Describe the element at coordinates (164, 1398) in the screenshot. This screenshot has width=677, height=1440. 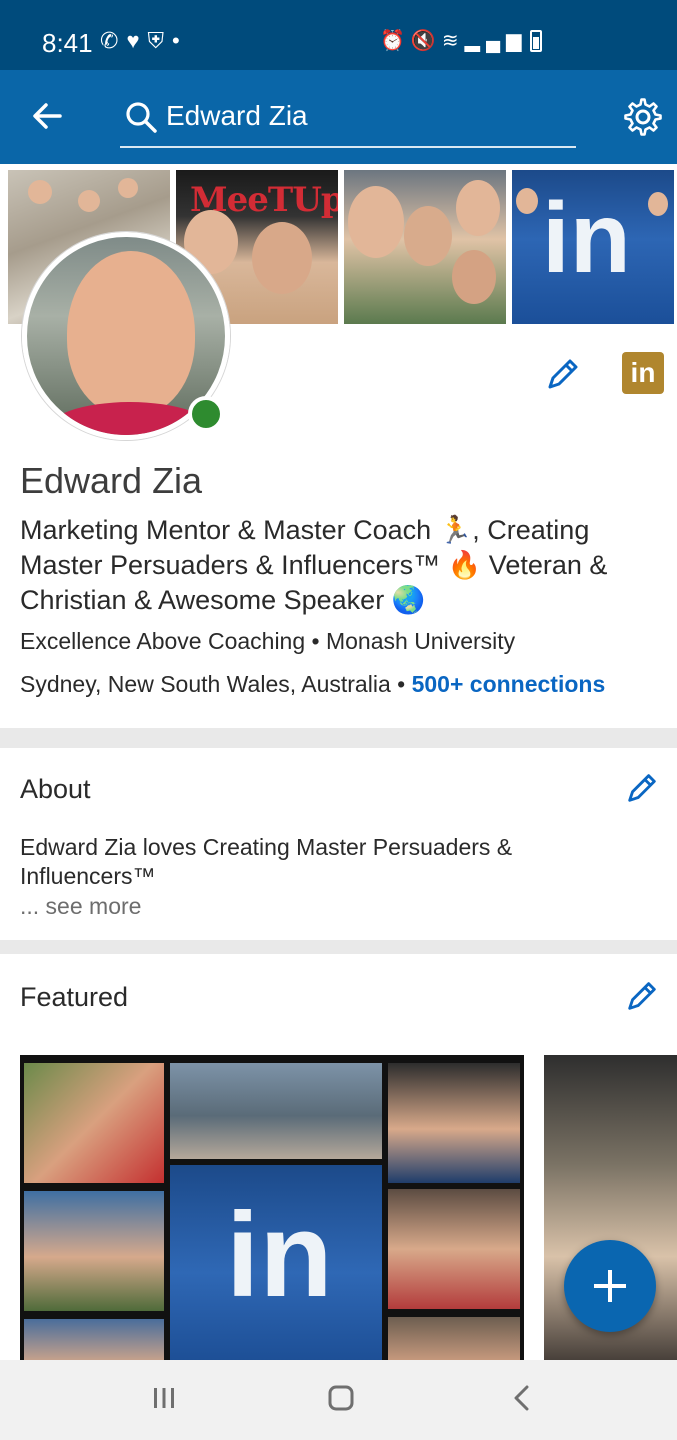
I see `recent-apps-icon` at that location.